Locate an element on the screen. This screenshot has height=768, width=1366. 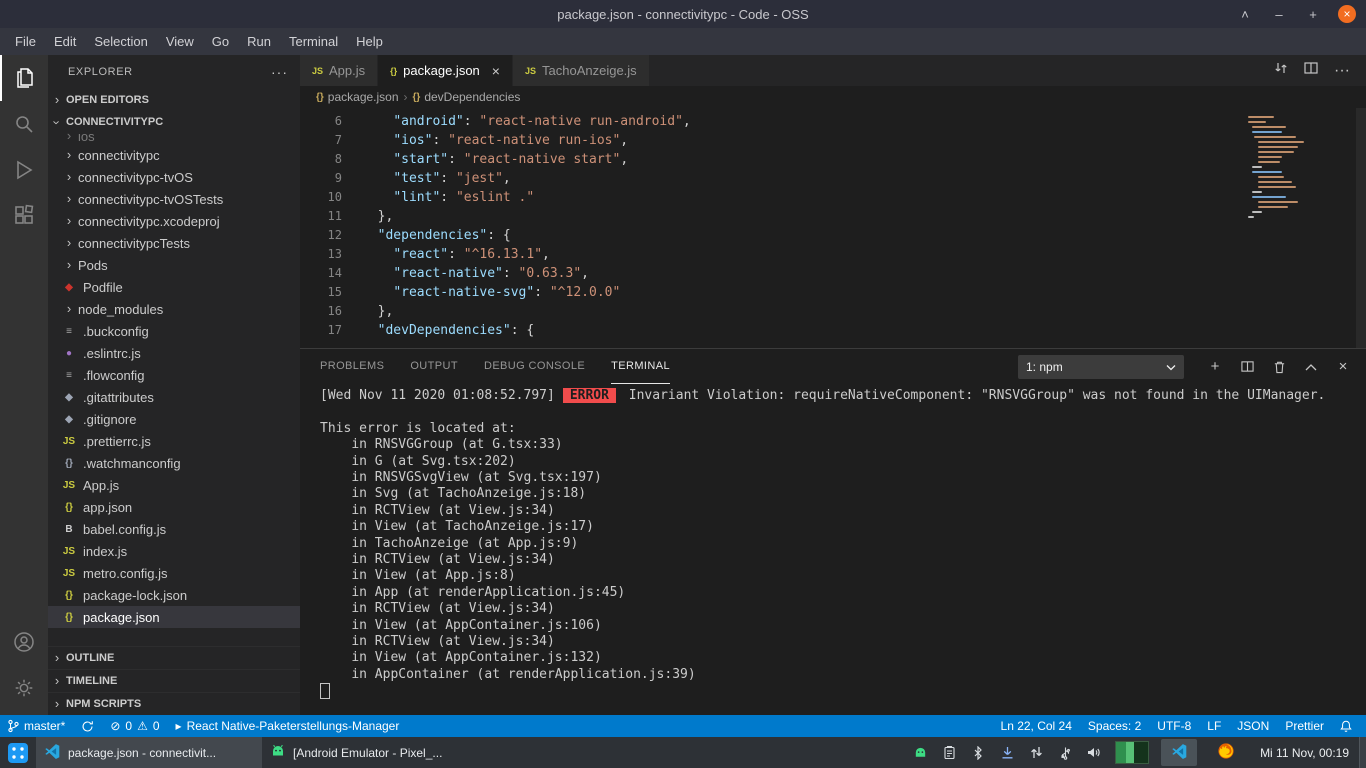
breadcrumb-item-package-json: {} package.json is located at coordinates (357, 97).